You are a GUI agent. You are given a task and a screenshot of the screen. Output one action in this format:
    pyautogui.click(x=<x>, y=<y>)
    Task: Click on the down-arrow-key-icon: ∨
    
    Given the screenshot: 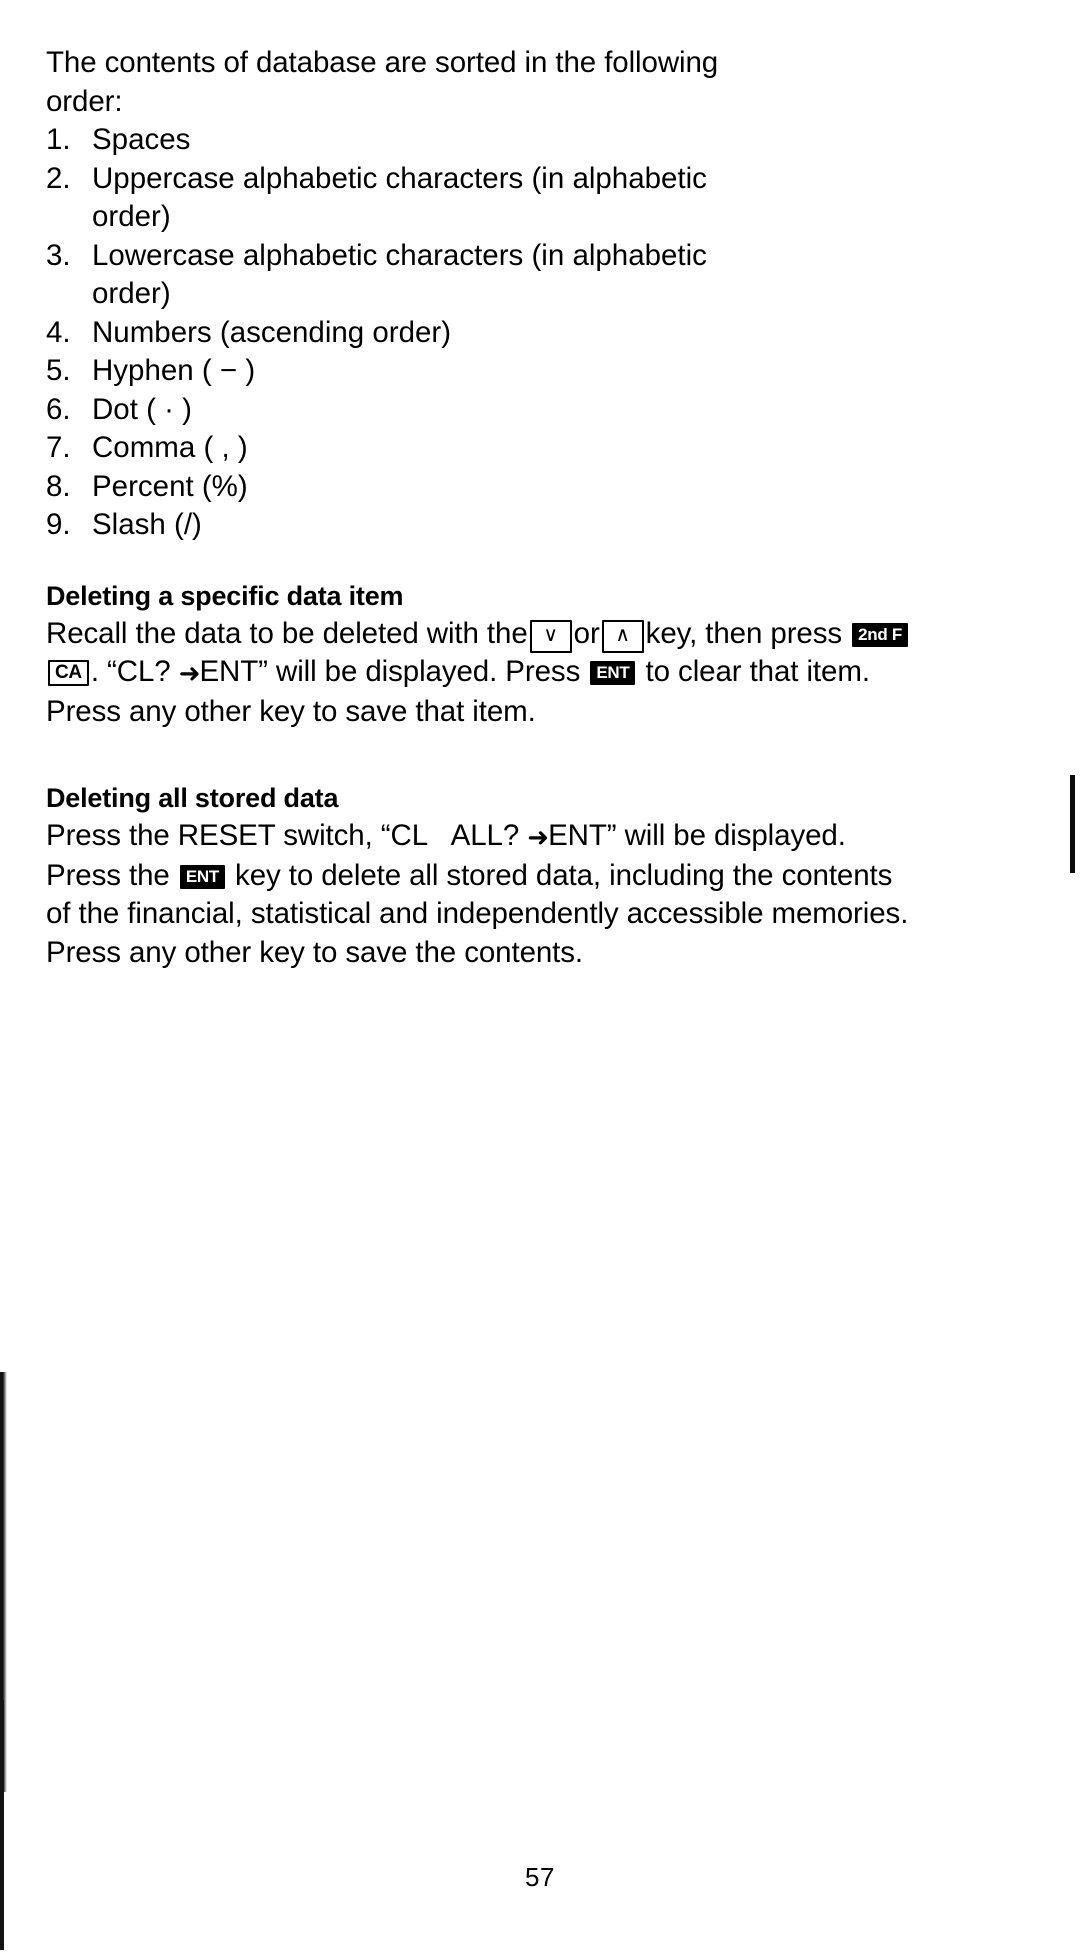 What is the action you would take?
    pyautogui.click(x=550, y=636)
    